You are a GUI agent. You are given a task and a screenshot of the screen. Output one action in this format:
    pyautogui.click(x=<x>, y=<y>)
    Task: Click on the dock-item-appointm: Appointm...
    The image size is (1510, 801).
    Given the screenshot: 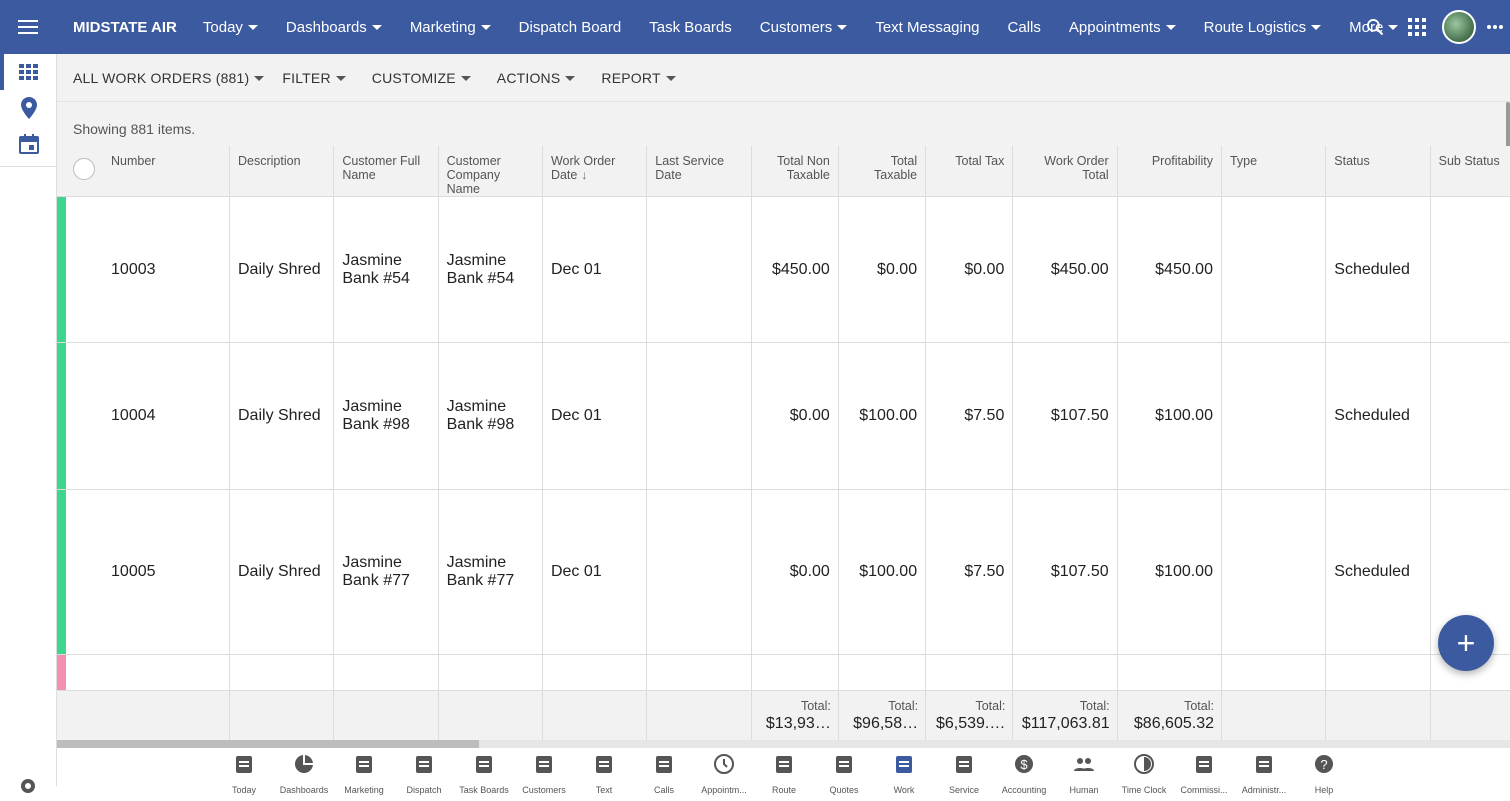 What is the action you would take?
    pyautogui.click(x=724, y=773)
    